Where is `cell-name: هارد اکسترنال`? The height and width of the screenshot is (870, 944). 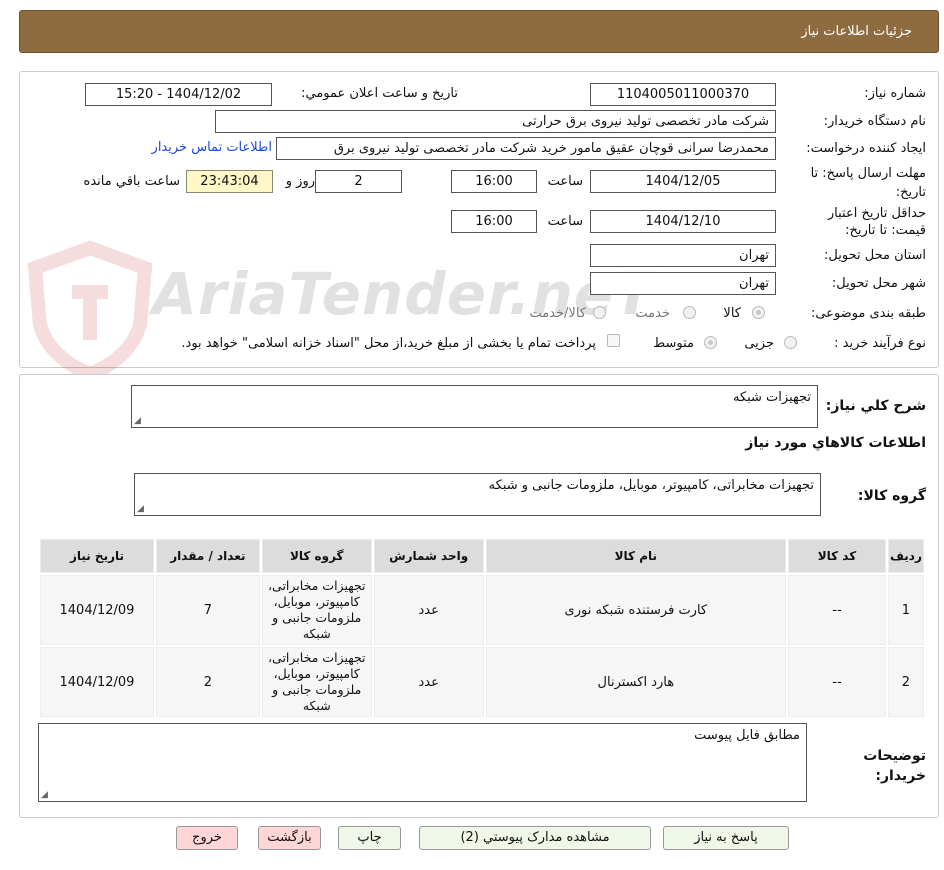 cell-name: هارد اکسترنال is located at coordinates (636, 682).